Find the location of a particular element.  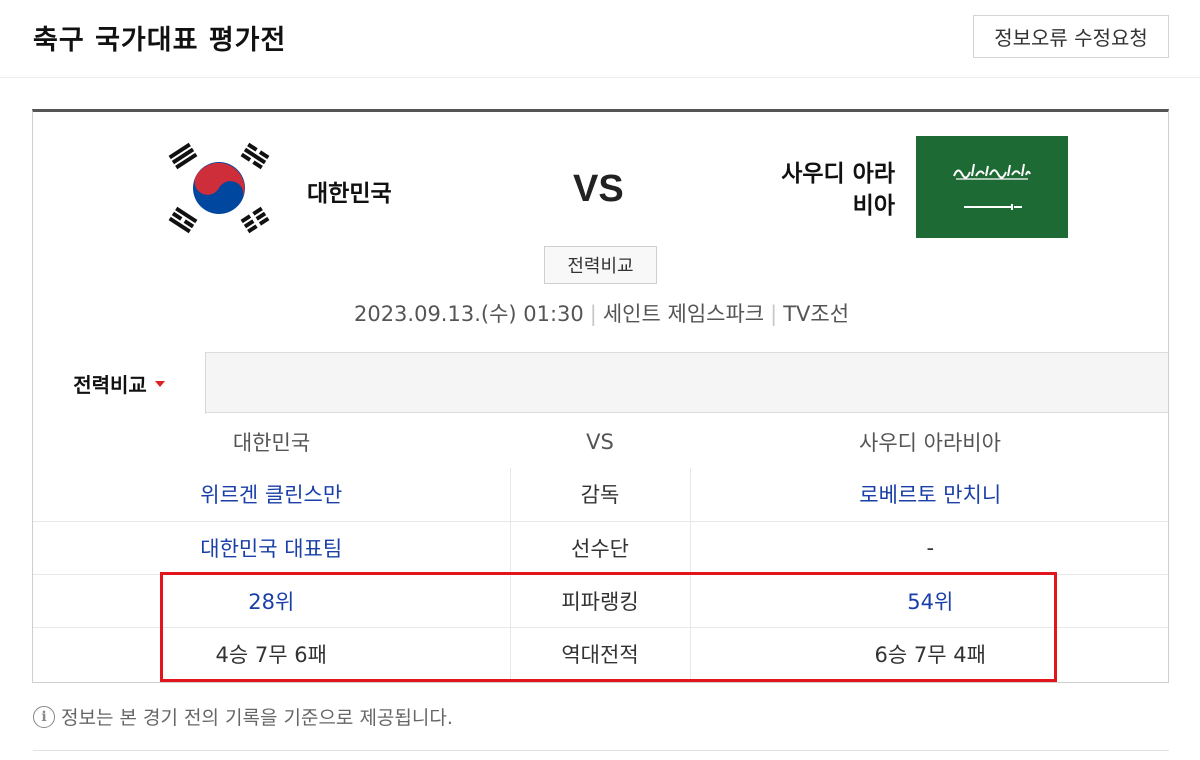

tab-compare-label: 전력비교 is located at coordinates (110, 384).